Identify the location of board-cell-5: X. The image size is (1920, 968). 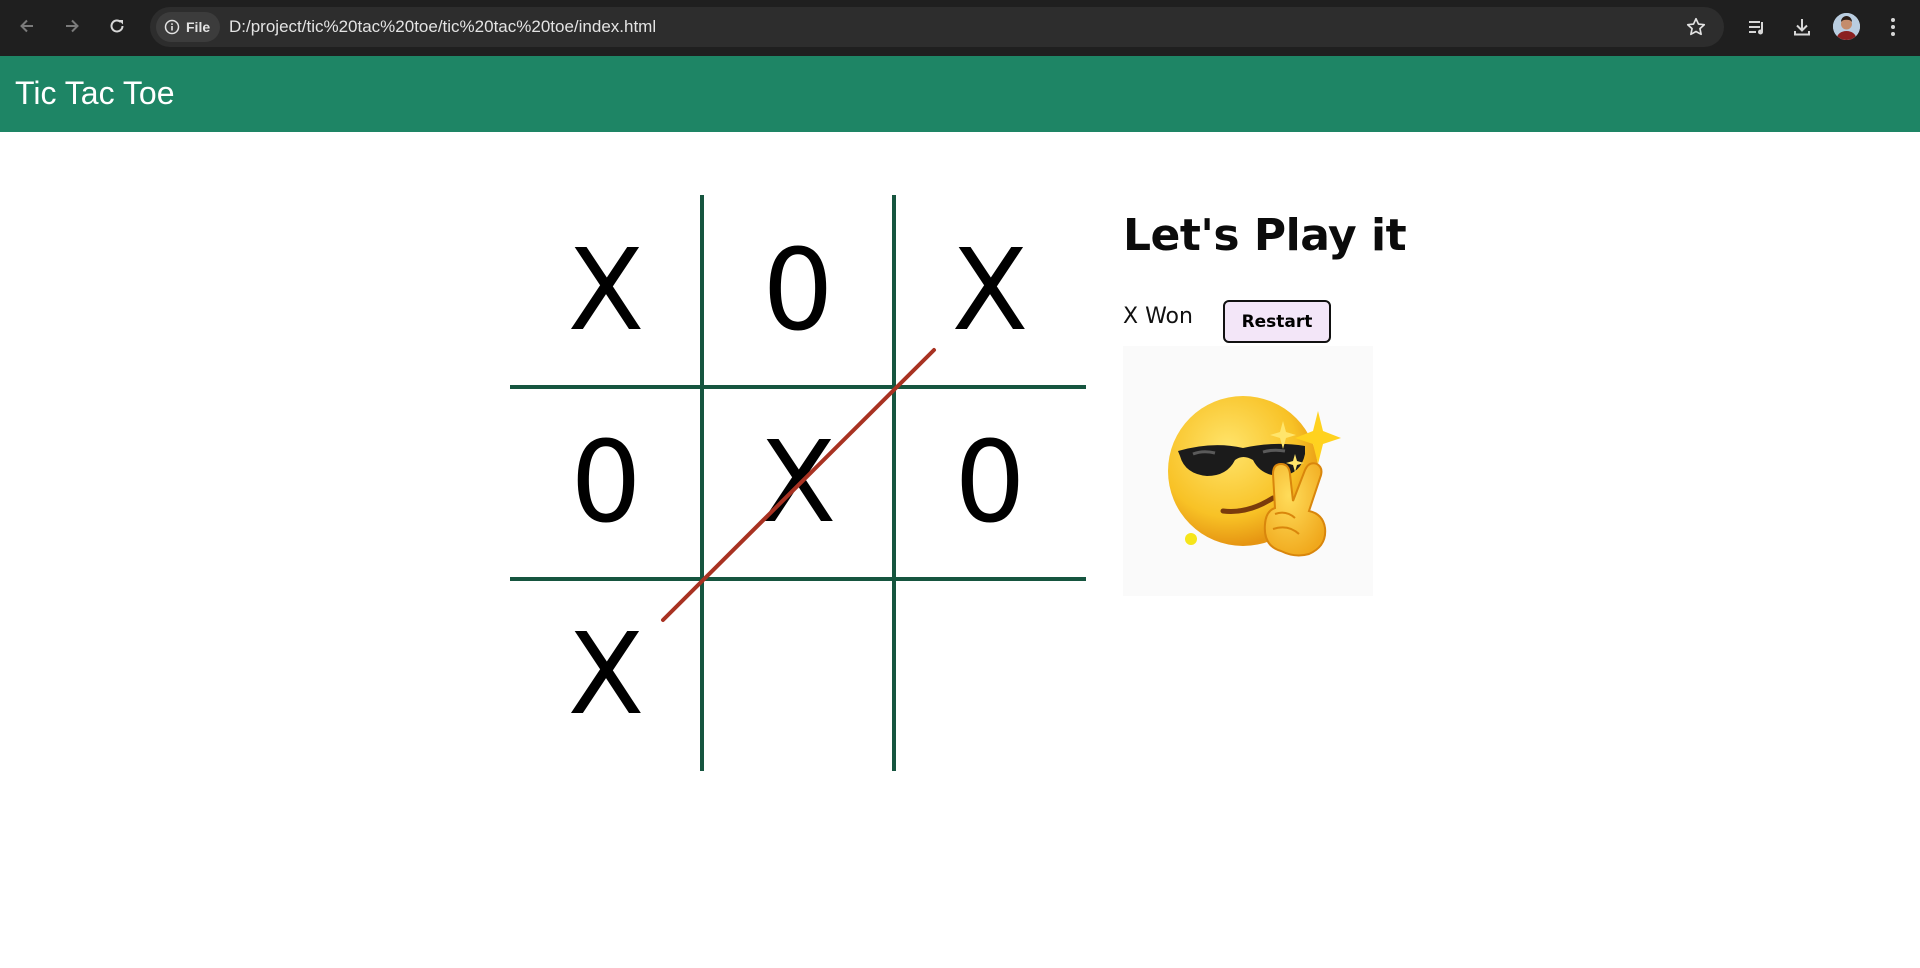
(798, 483).